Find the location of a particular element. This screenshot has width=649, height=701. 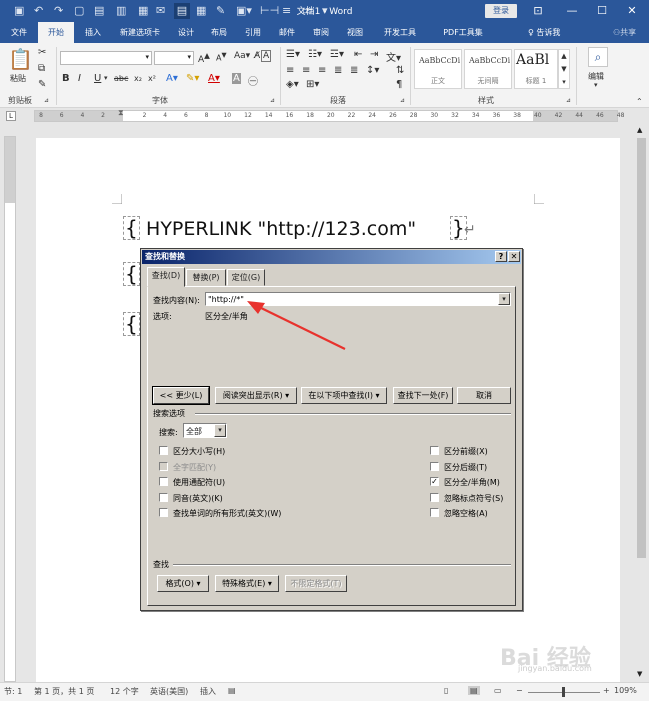

clear-format-icon: A̸ is located at coordinates (257, 56).